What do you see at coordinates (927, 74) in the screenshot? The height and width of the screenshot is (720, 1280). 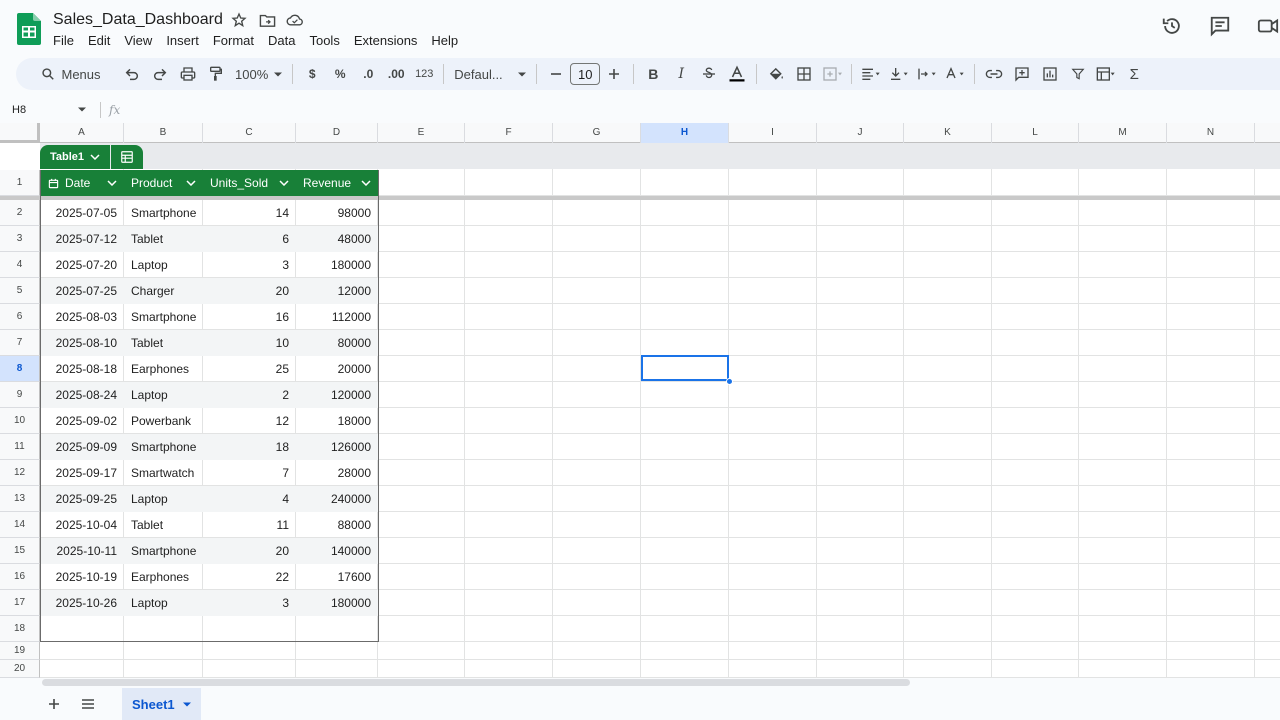 I see `text-wrapping-icon` at bounding box center [927, 74].